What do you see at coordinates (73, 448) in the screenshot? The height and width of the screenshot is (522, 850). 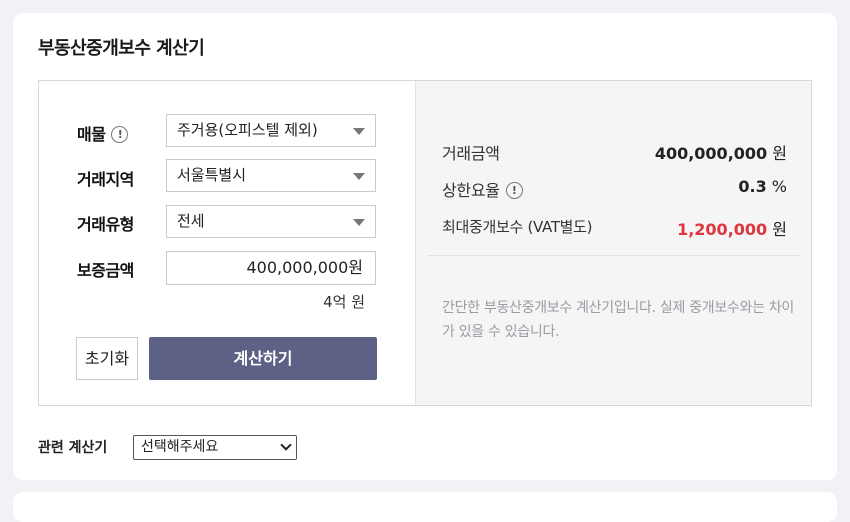 I see `related-calculator-label: 관련 계산기` at bounding box center [73, 448].